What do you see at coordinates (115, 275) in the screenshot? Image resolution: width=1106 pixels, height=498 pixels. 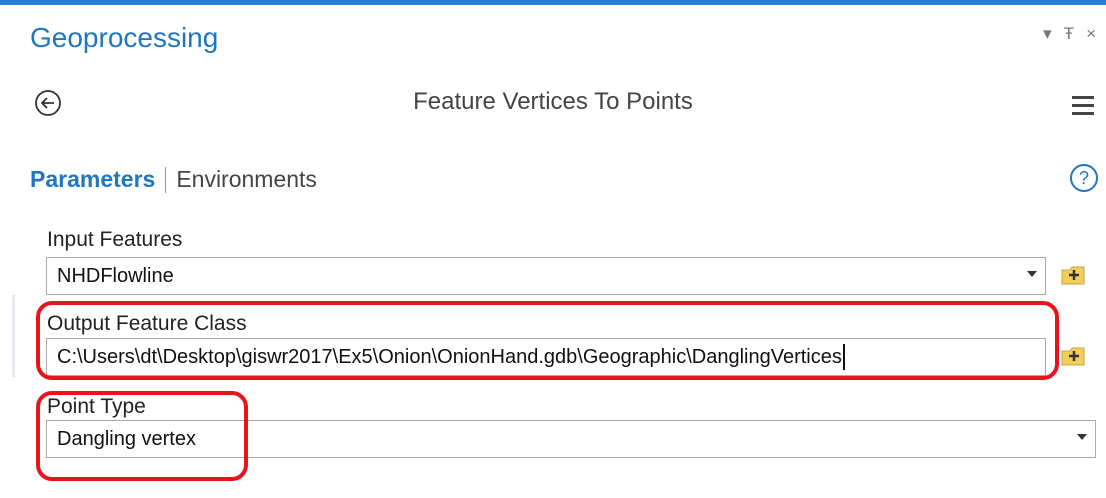 I see `input-features-value: NHDFlowline` at bounding box center [115, 275].